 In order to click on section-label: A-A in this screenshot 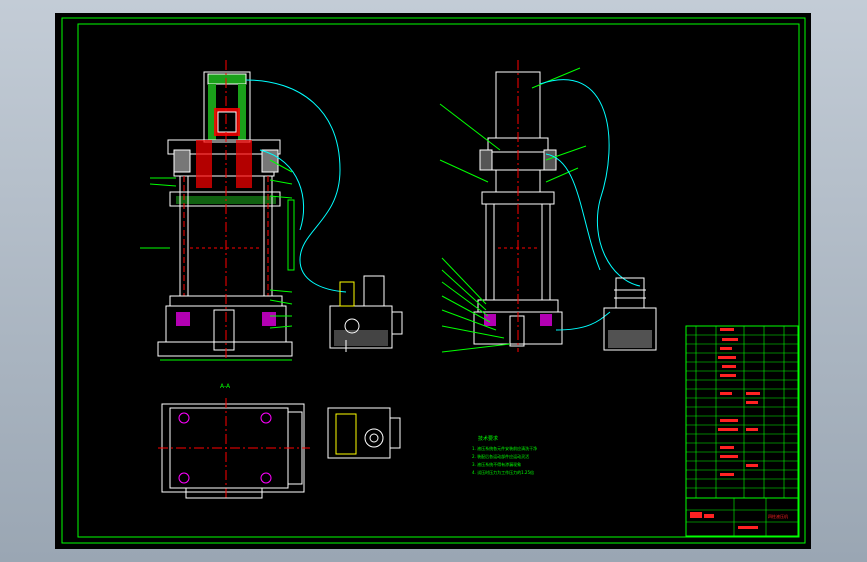, I will do `click(225, 386)`.